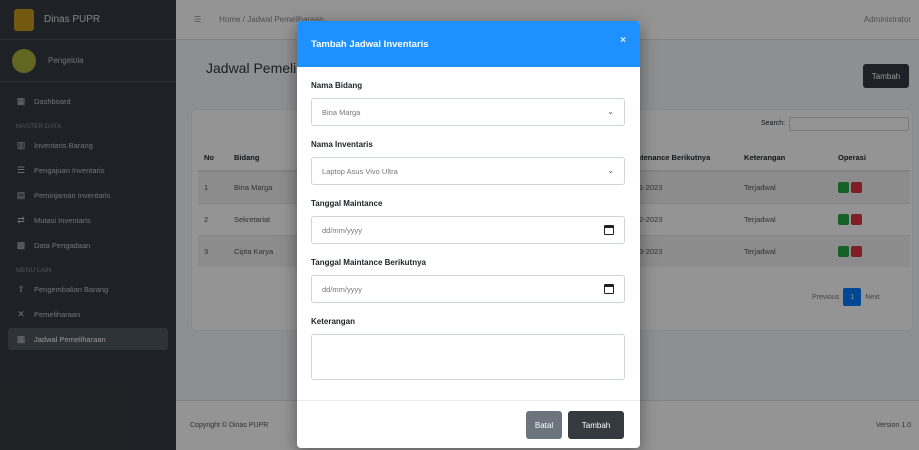  Describe the element at coordinates (347, 203) in the screenshot. I see `maintenance-date-label: Tanggal Maintance` at that location.